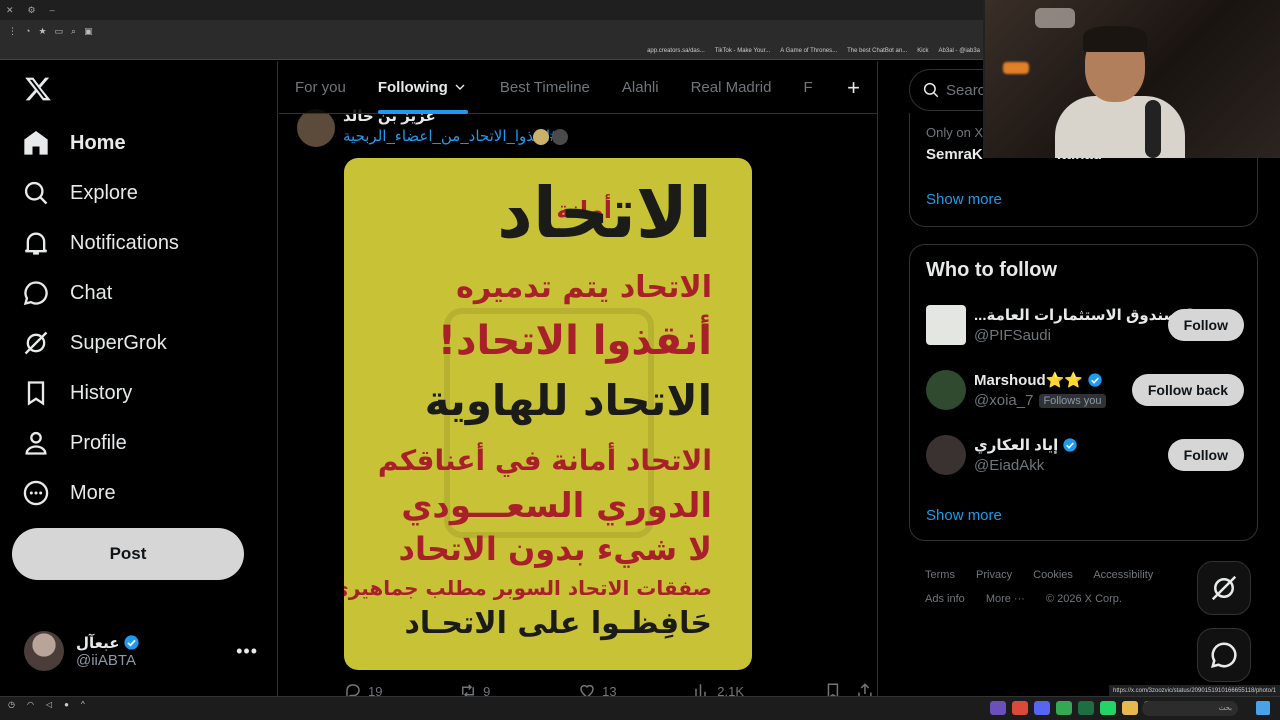 The image size is (1280, 720). I want to click on reply-button: 19, so click(401, 689).